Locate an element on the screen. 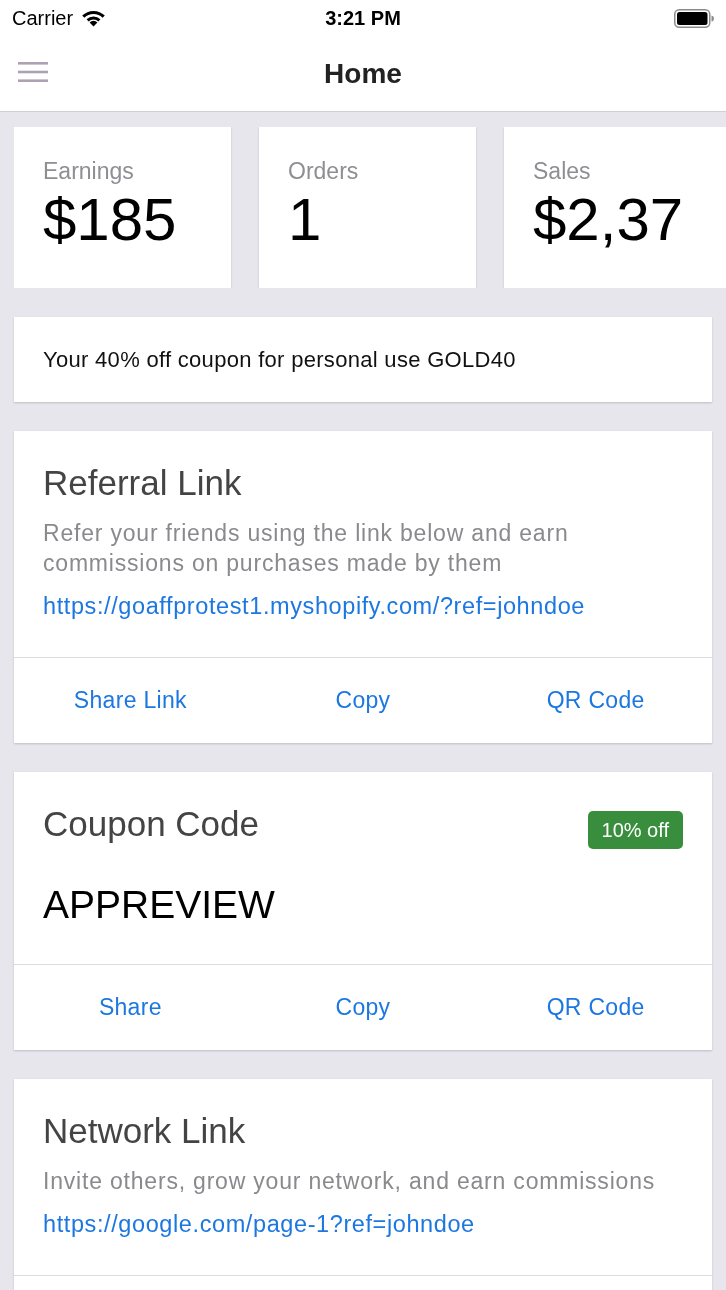 Image resolution: width=726 pixels, height=1290 pixels. nav-title: Home is located at coordinates (363, 73).